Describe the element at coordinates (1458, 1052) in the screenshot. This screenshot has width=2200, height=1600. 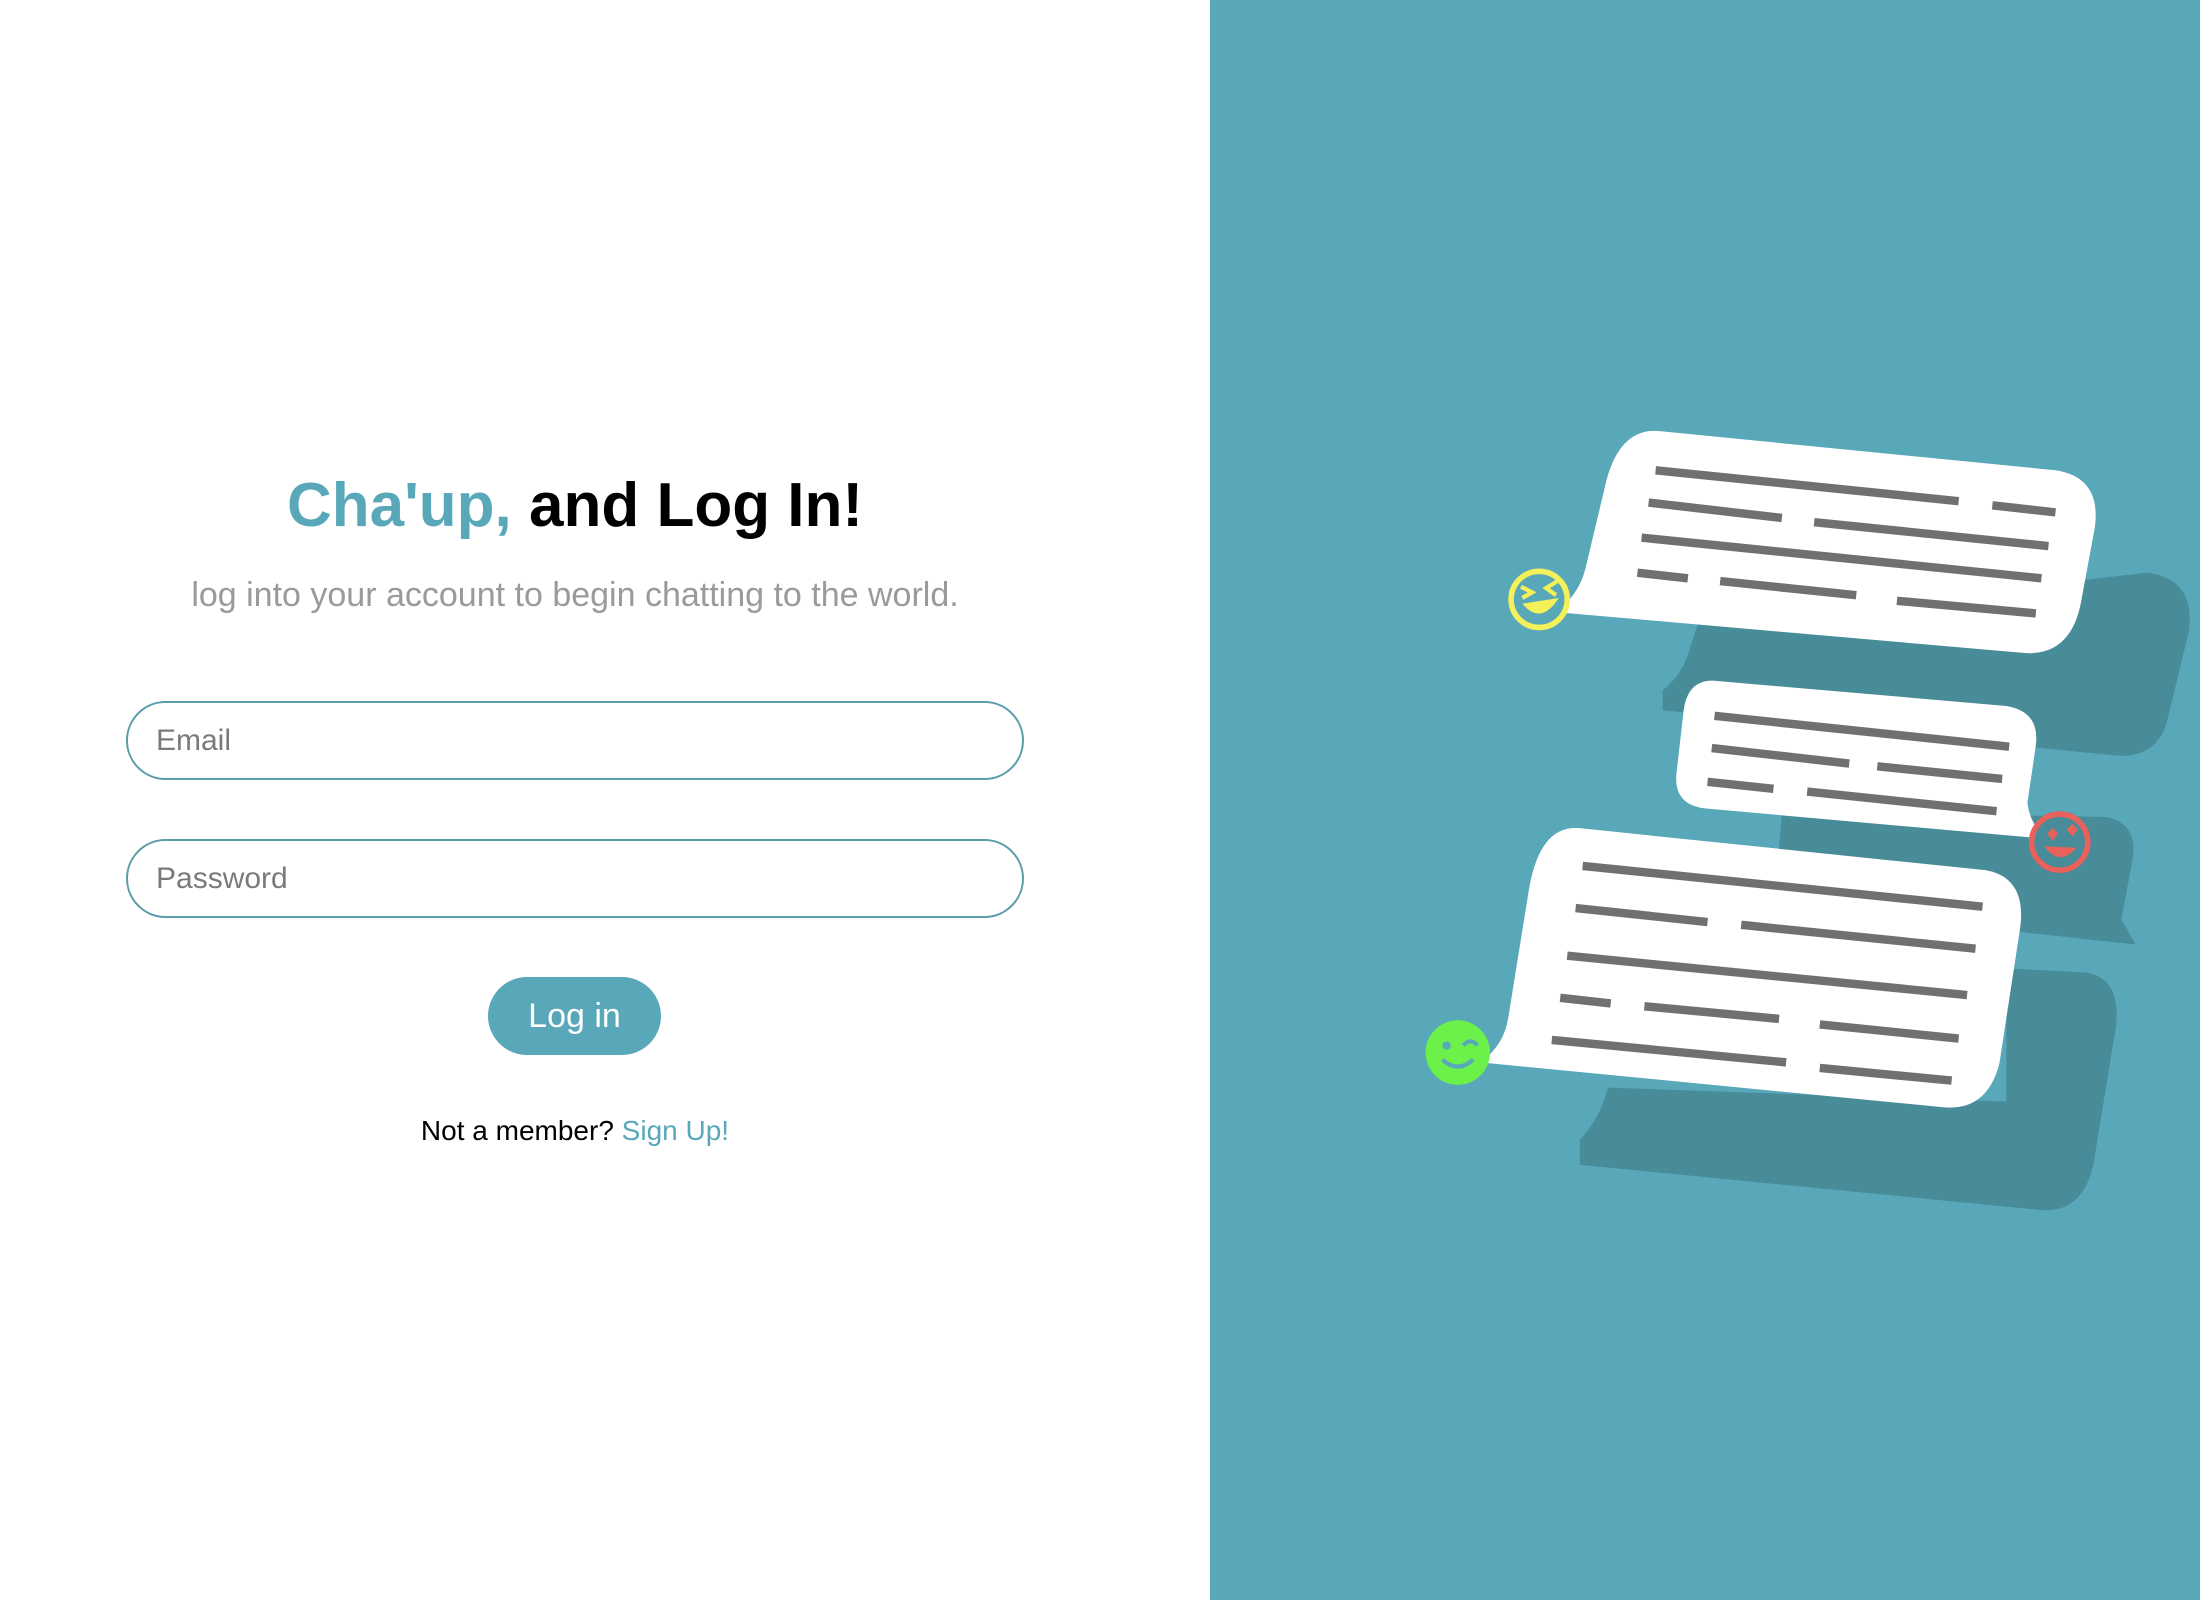
I see `winking-emoji-icon` at that location.